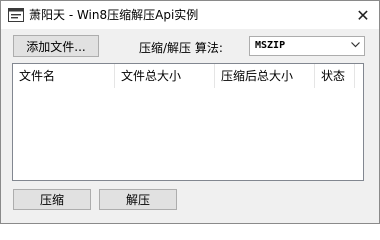  I want to click on close-button: ✕, so click(363, 15).